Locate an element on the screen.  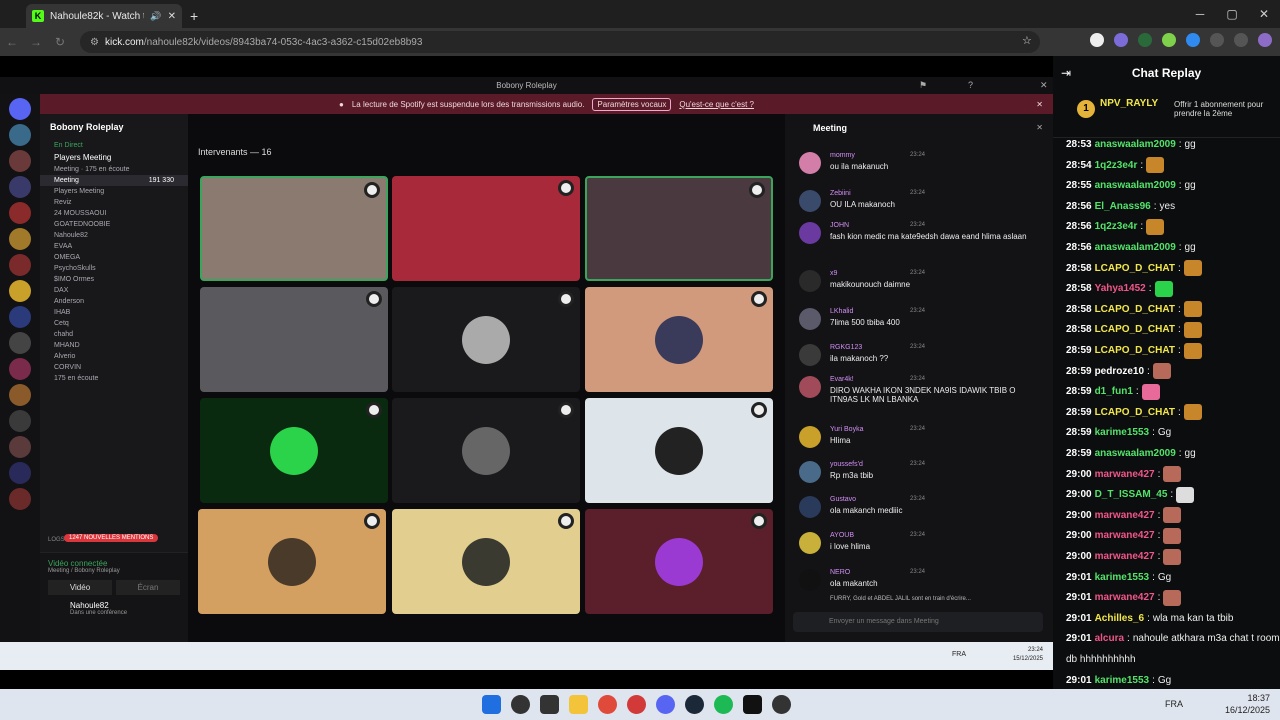
chat-message: 28:59 pedroze10: is located at coordinates (1118, 371).